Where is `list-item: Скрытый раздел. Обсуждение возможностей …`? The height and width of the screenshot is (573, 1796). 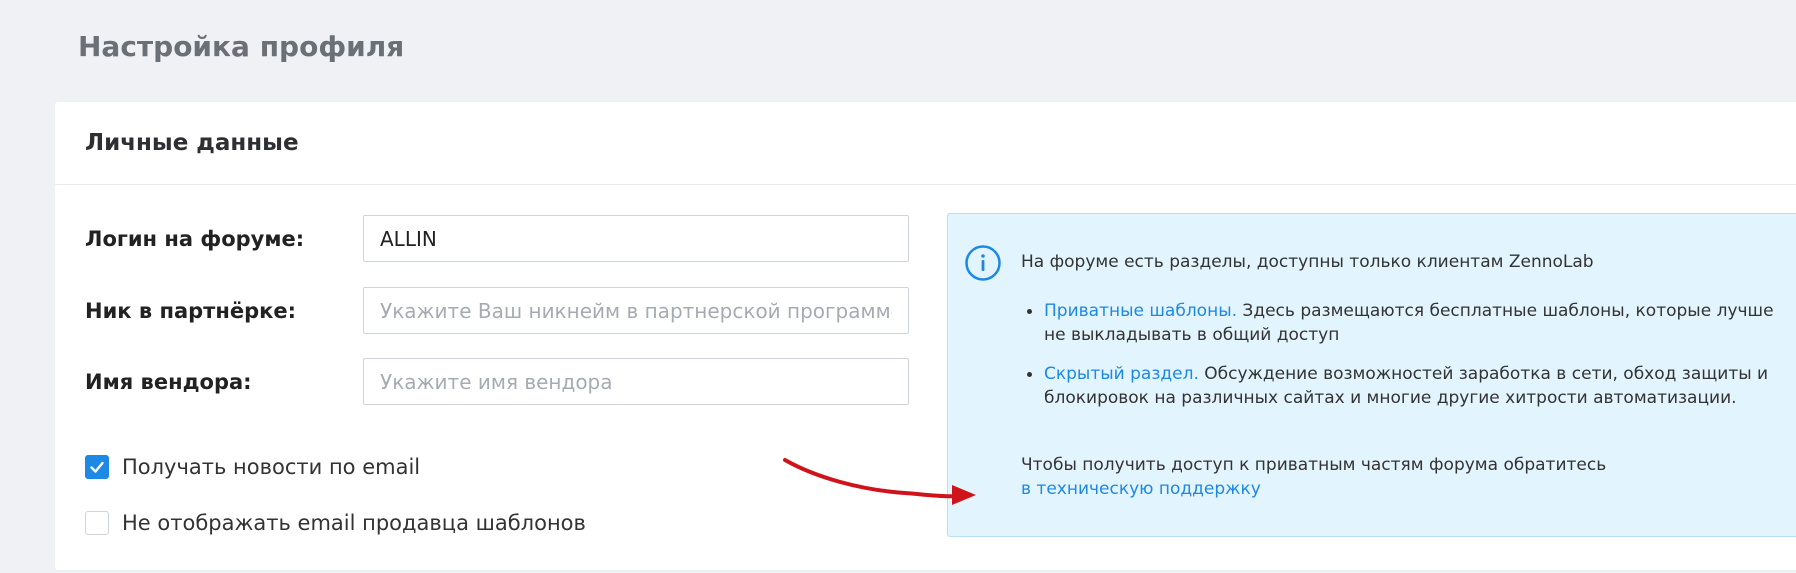
list-item: Скрытый раздел. Обсуждение возможностей … is located at coordinates (1401, 386).